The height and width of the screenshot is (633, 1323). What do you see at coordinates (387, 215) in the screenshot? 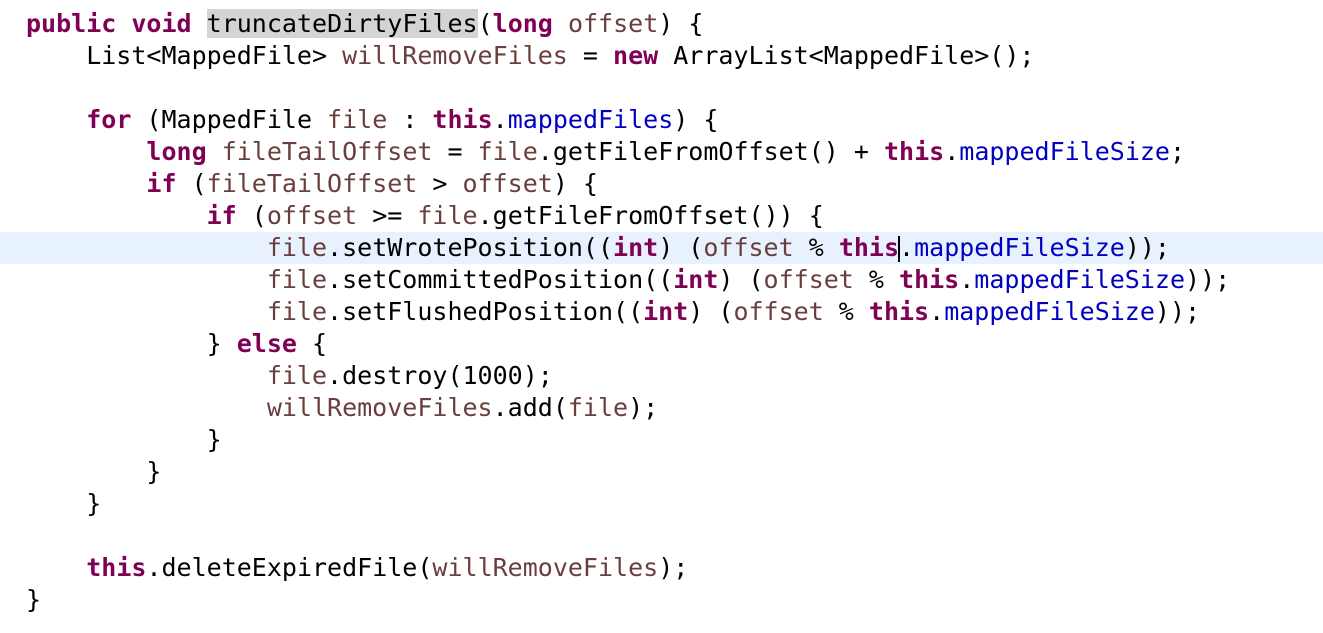
I see `code-token: >=` at bounding box center [387, 215].